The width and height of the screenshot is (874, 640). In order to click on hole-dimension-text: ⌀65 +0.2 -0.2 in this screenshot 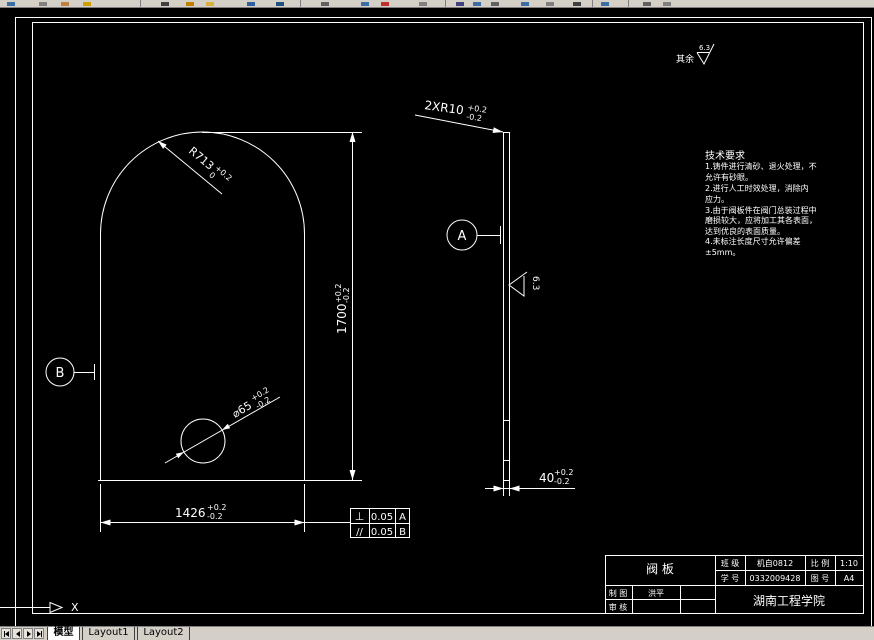, I will do `click(252, 404)`.